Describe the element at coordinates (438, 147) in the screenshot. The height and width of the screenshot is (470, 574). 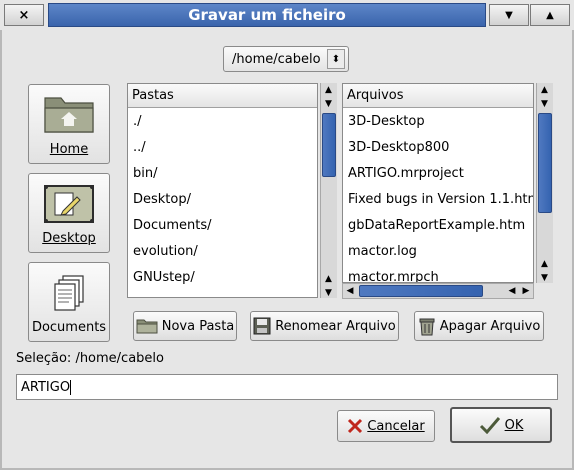
I see `list-item: 3D-Desktop800` at that location.